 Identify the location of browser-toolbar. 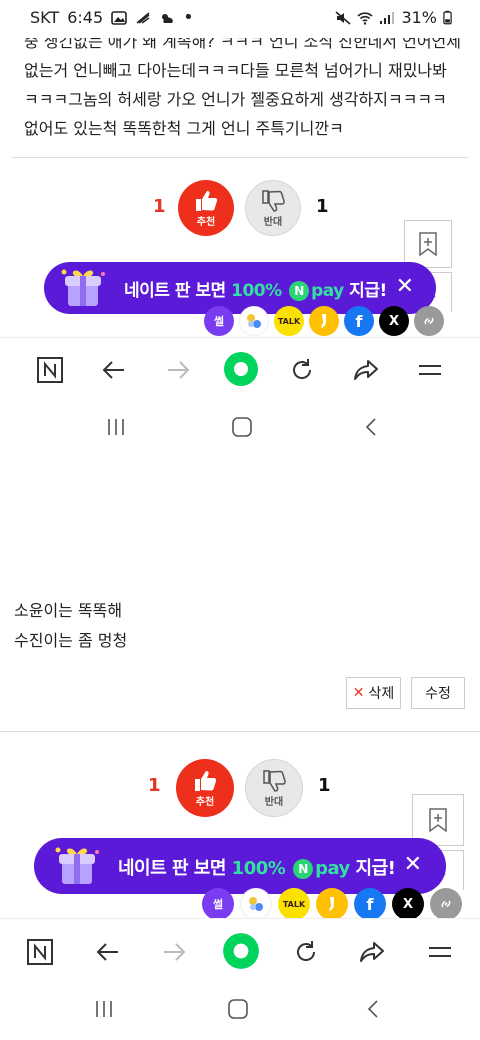
(240, 369).